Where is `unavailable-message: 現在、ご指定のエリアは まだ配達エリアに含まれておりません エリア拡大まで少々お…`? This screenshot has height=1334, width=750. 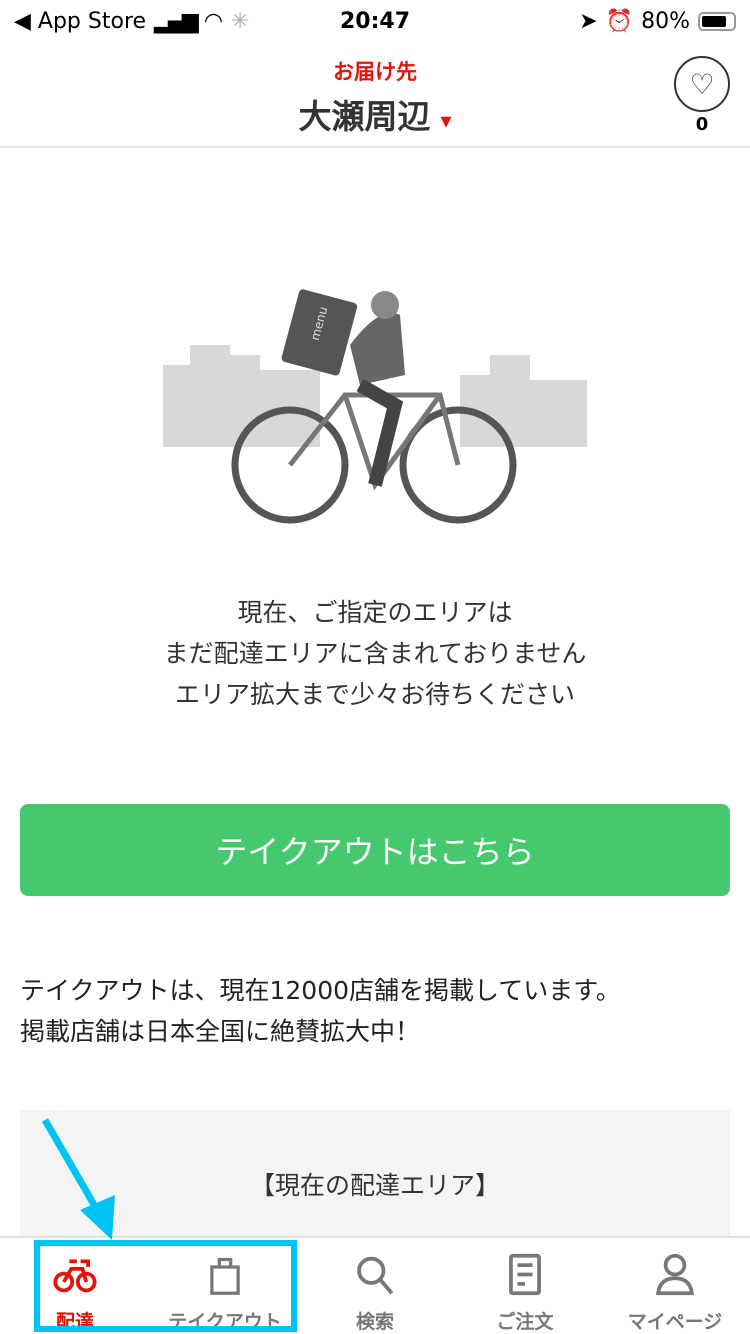 unavailable-message: 現在、ご指定のエリアは まだ配達エリアに含まれておりません エリア拡大まで少々お… is located at coordinates (375, 653).